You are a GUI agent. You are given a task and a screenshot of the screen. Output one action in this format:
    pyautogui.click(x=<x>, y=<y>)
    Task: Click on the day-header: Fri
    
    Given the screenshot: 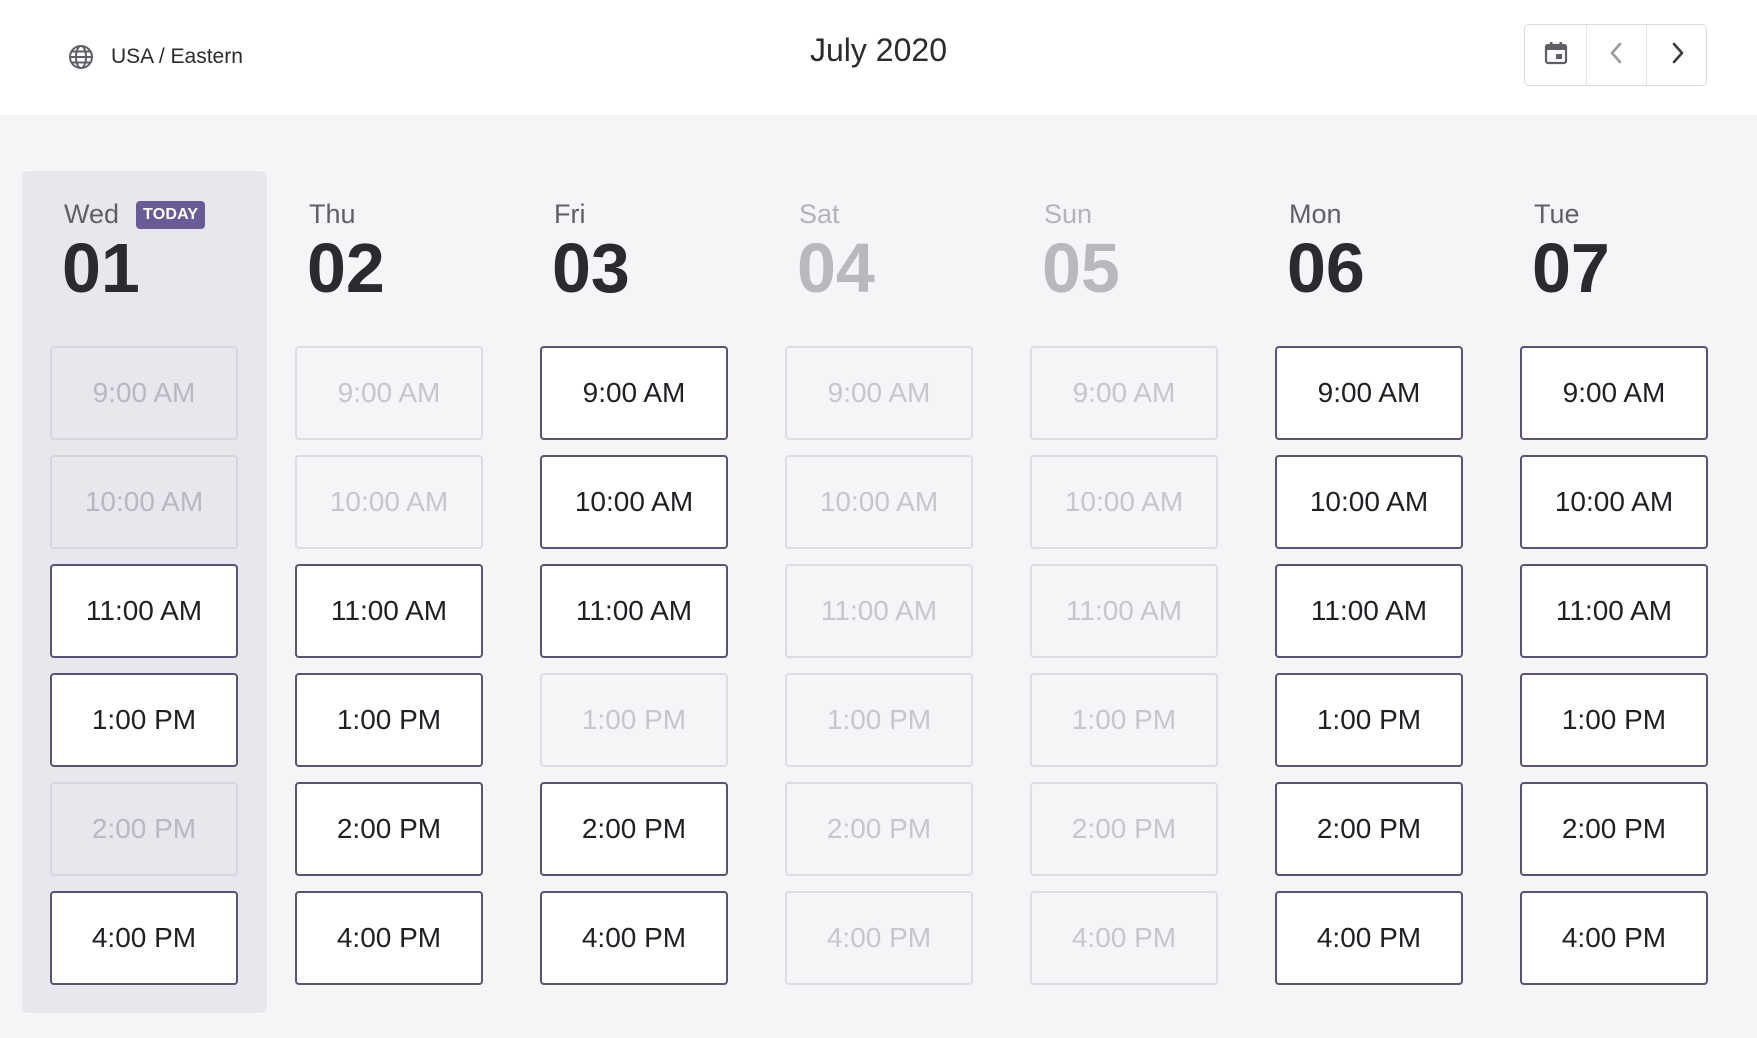 What is the action you would take?
    pyautogui.click(x=569, y=214)
    